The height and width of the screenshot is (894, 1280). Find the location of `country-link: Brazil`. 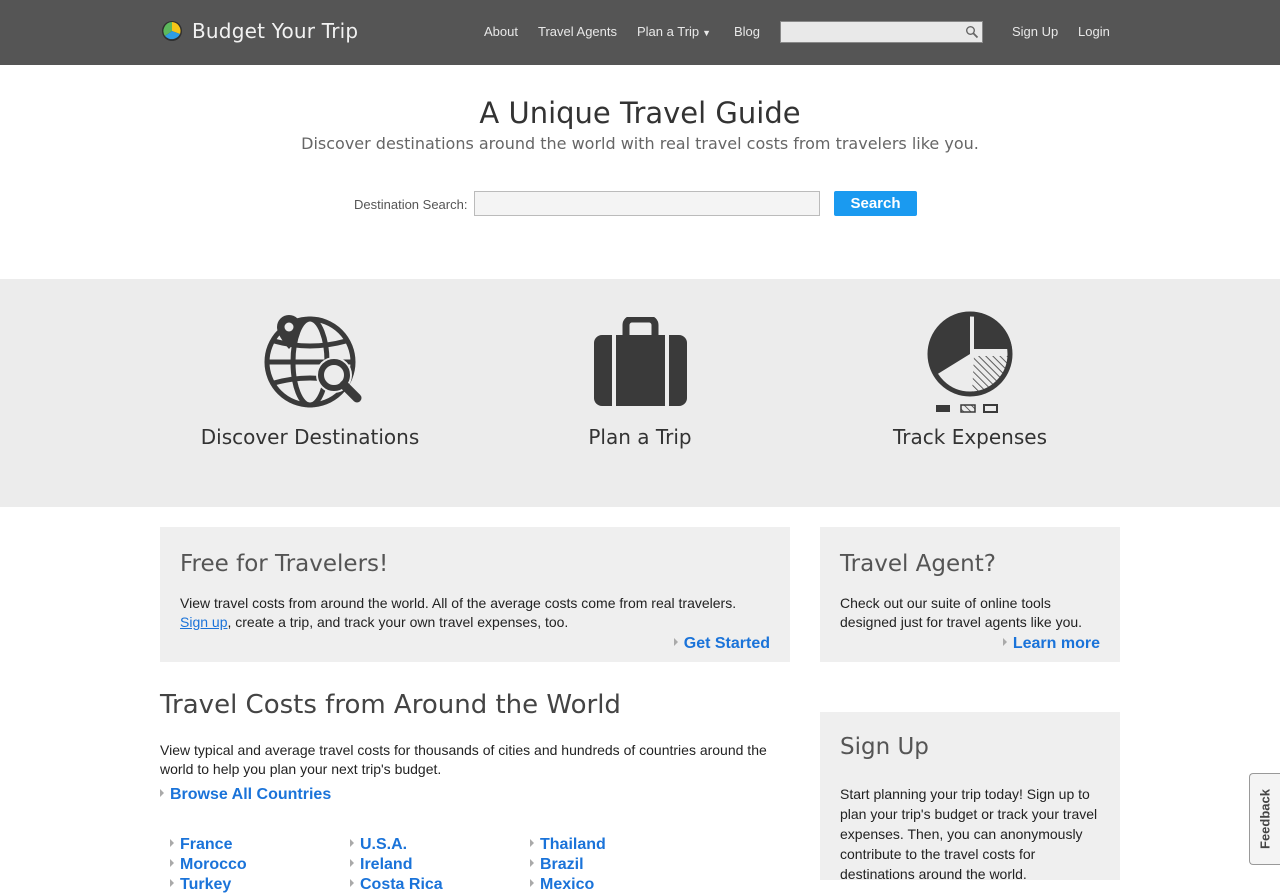

country-link: Brazil is located at coordinates (557, 865).